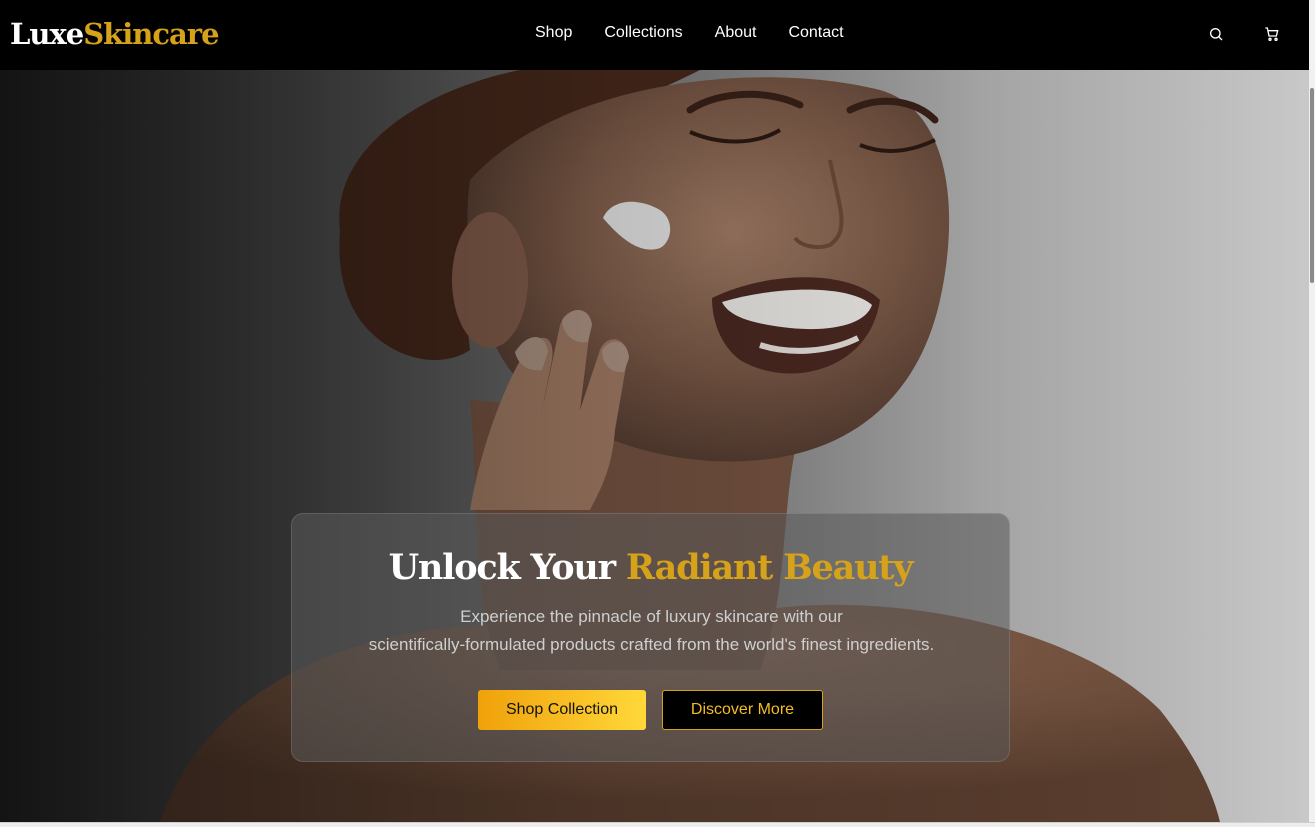 This screenshot has width=1315, height=827. What do you see at coordinates (643, 33) in the screenshot?
I see `nav-link-collections: Collections` at bounding box center [643, 33].